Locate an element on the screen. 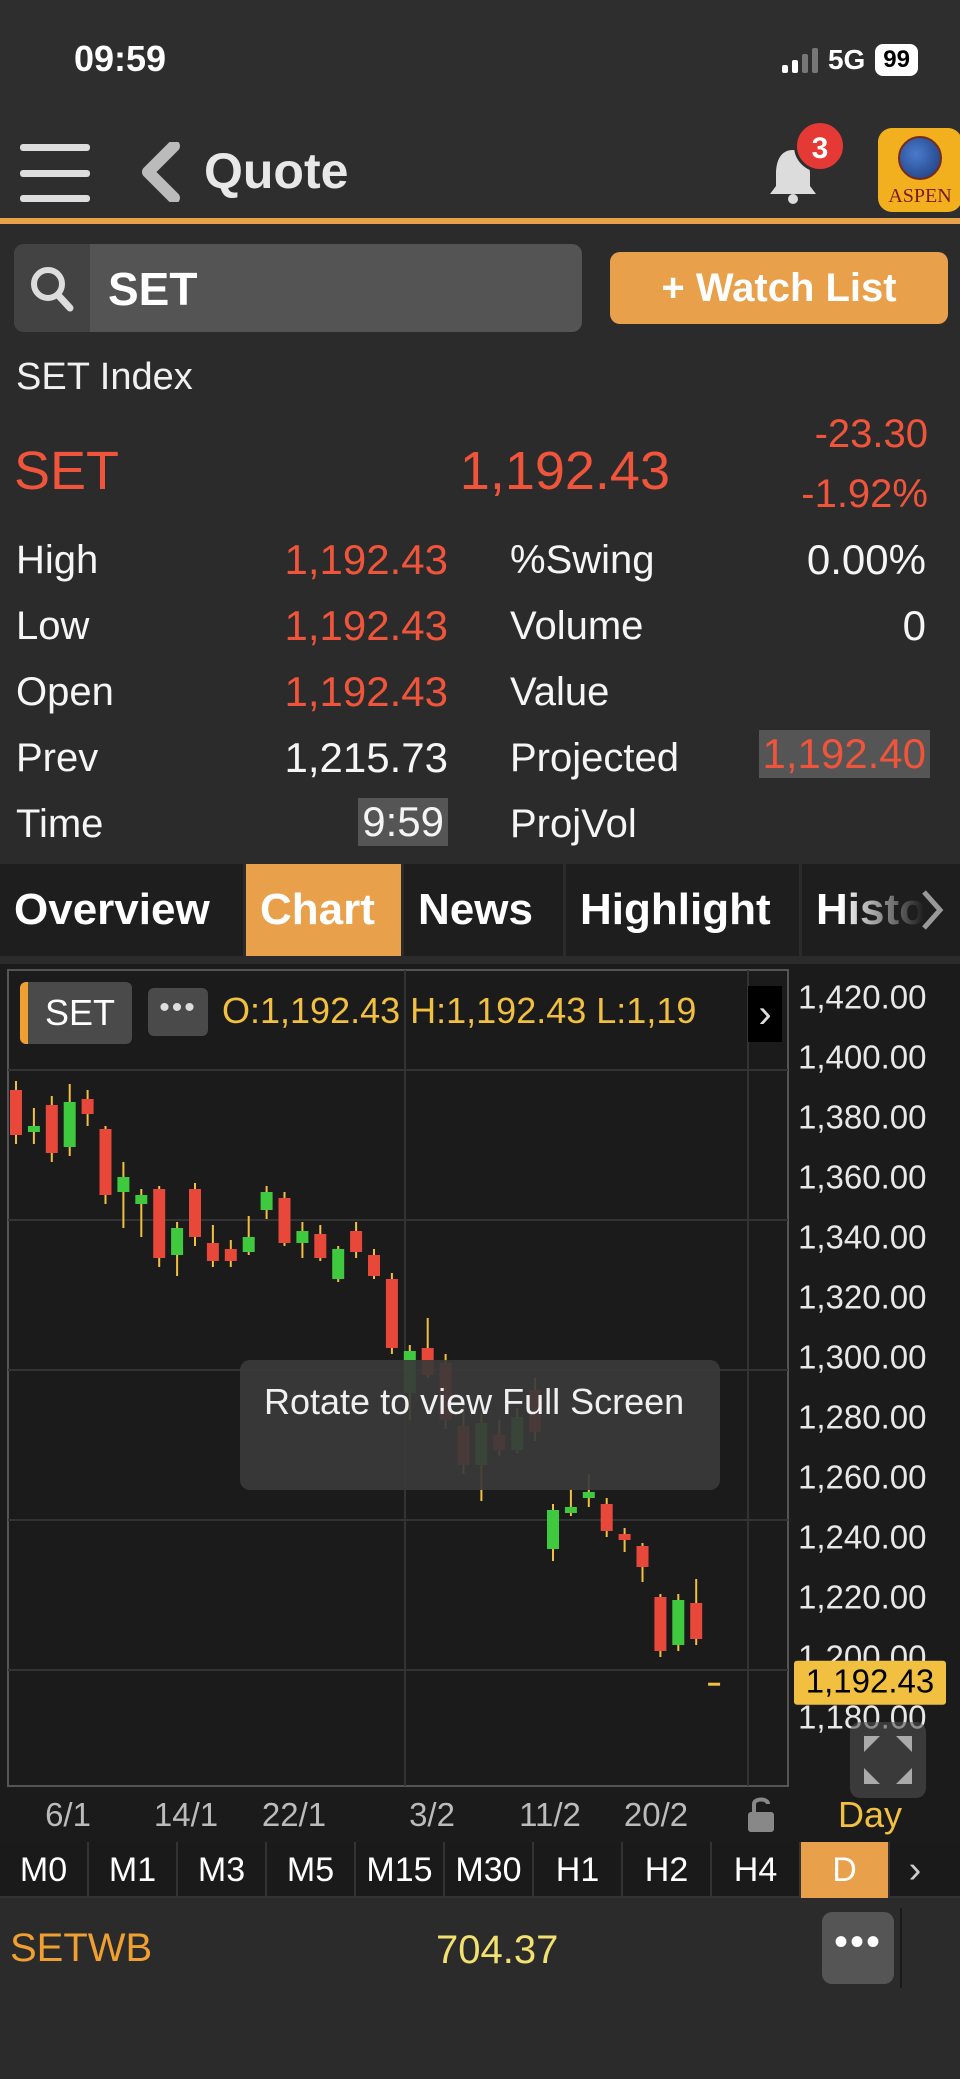 Image resolution: width=960 pixels, height=2079 pixels. signal-icon is located at coordinates (799, 60).